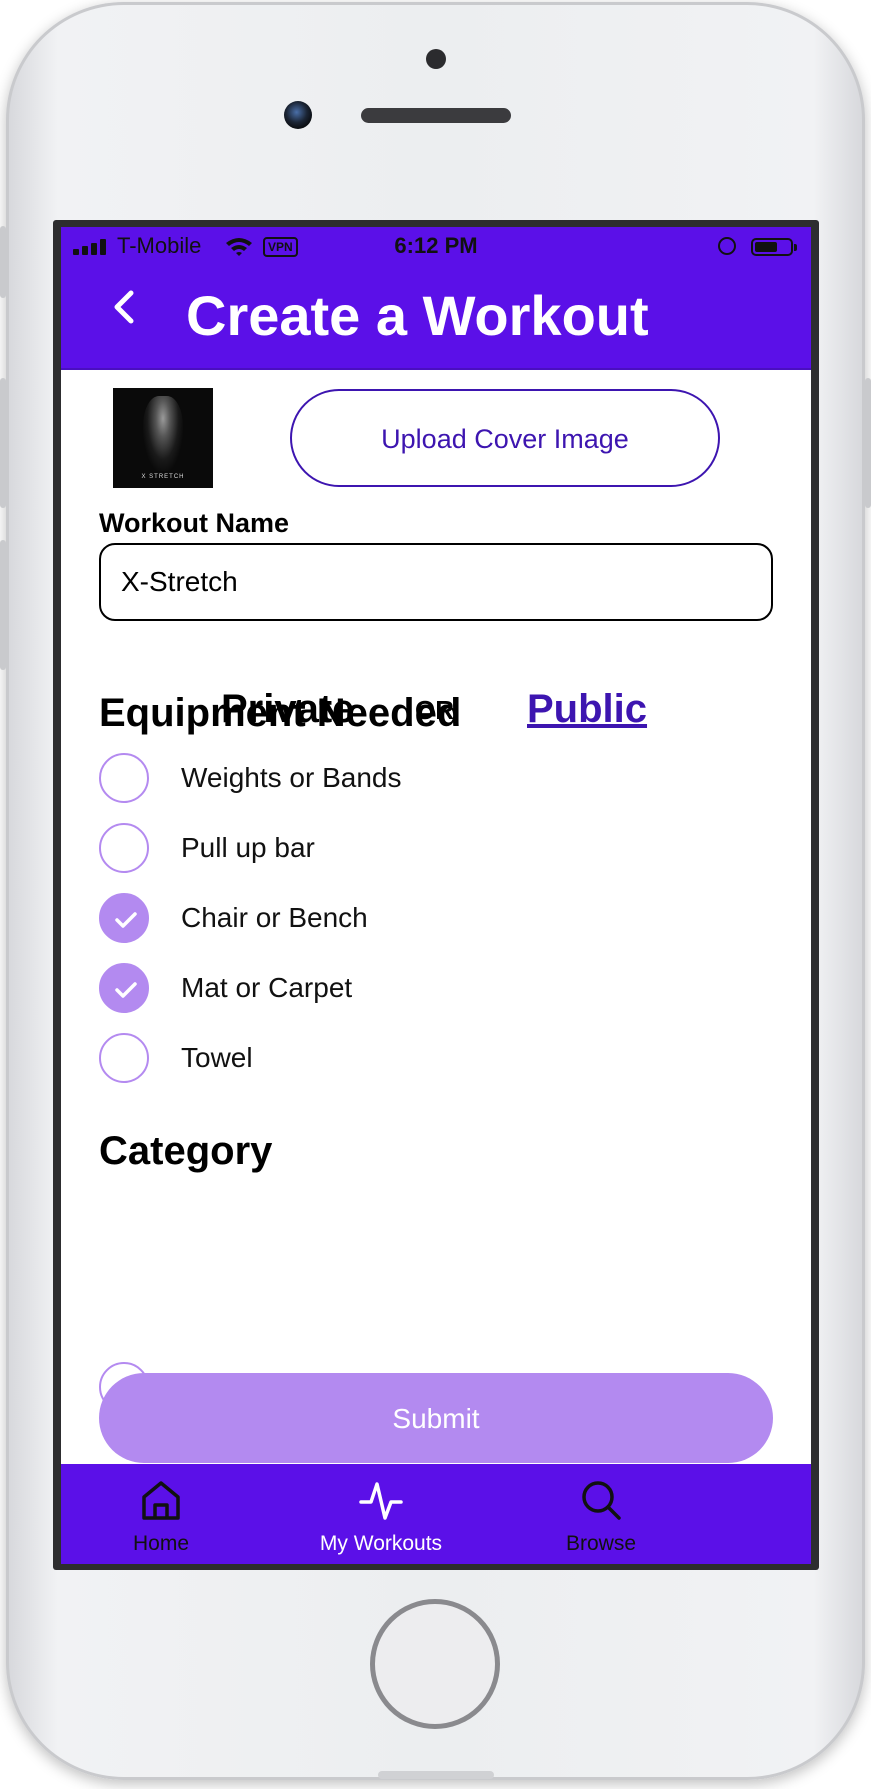 This screenshot has height=1789, width=871. I want to click on app-header: T-Mobile VPN 6:12 PM Create a Workout, so click(436, 297).